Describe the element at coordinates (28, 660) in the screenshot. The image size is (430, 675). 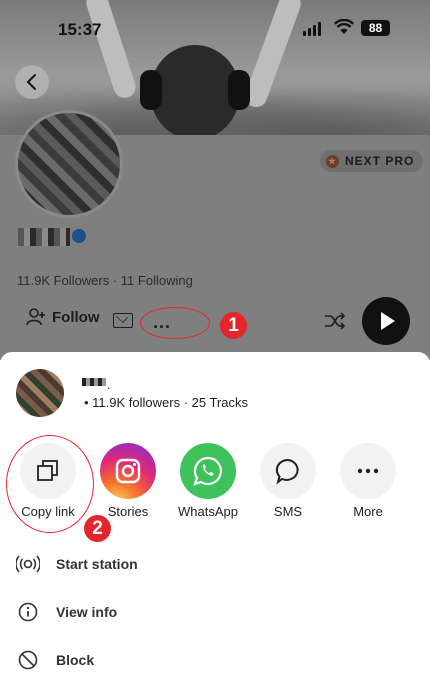
I see `block-icon` at that location.